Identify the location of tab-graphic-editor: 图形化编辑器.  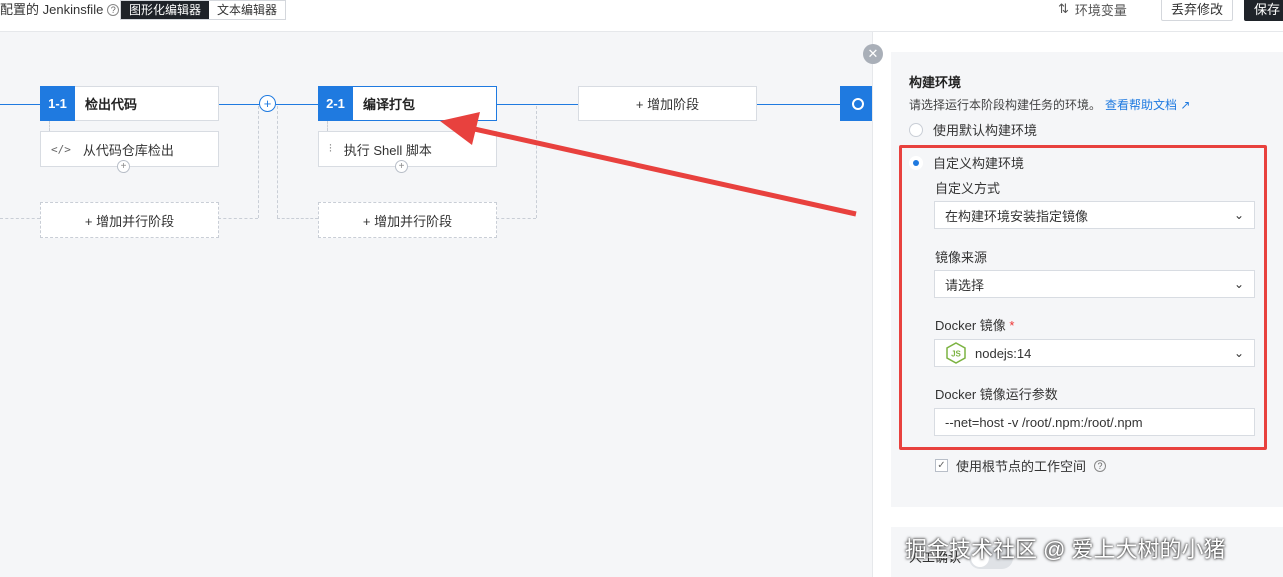
(165, 10).